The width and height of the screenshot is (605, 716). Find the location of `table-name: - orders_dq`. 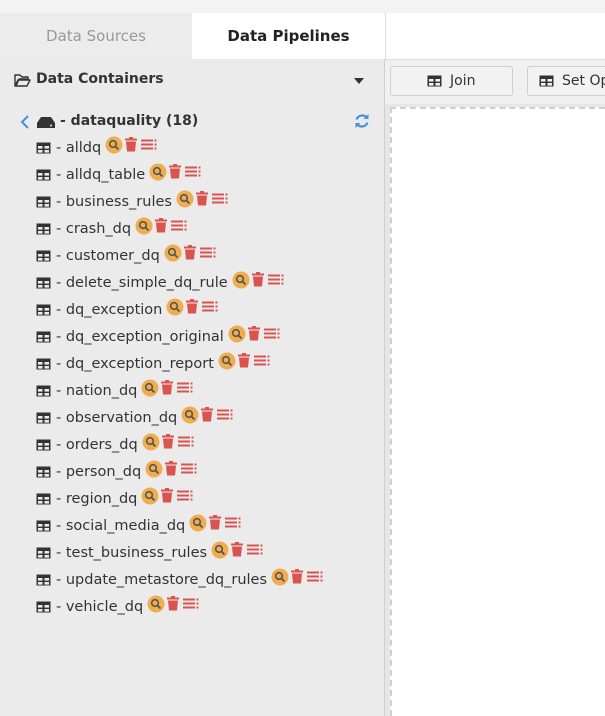

table-name: - orders_dq is located at coordinates (97, 445).